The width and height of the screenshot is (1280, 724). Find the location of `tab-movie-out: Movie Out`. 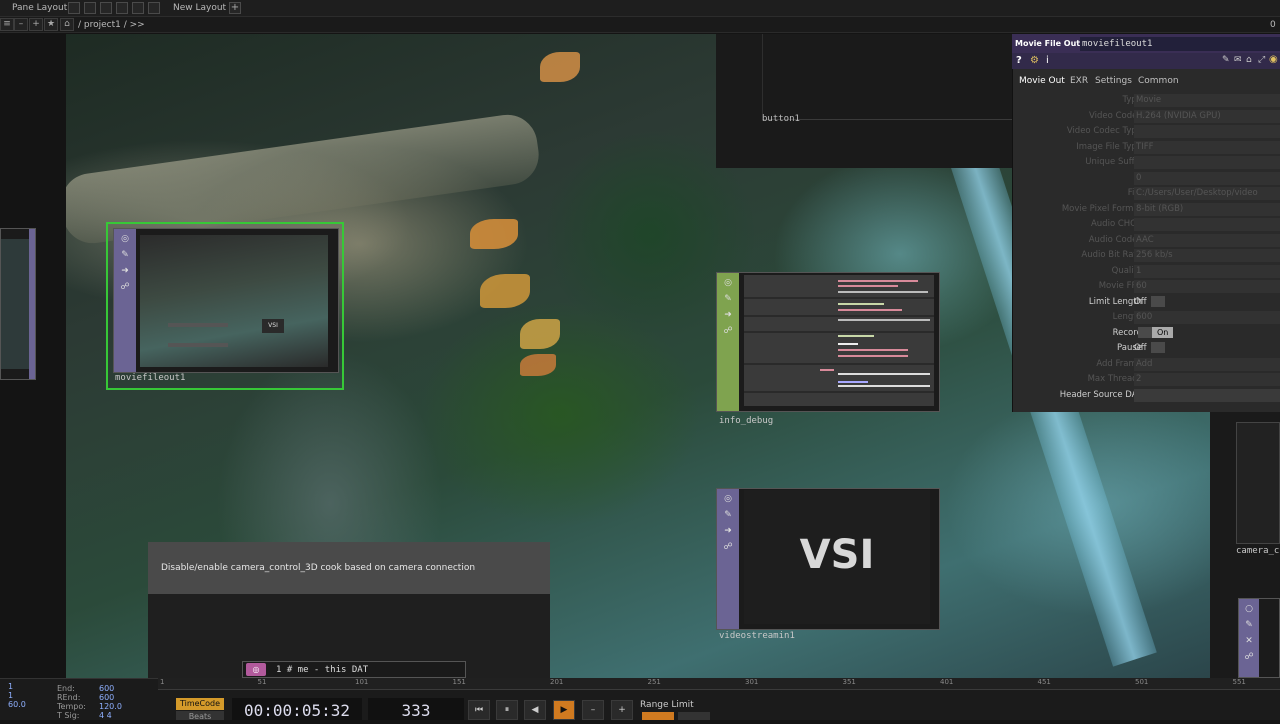

tab-movie-out: Movie Out is located at coordinates (1042, 81).